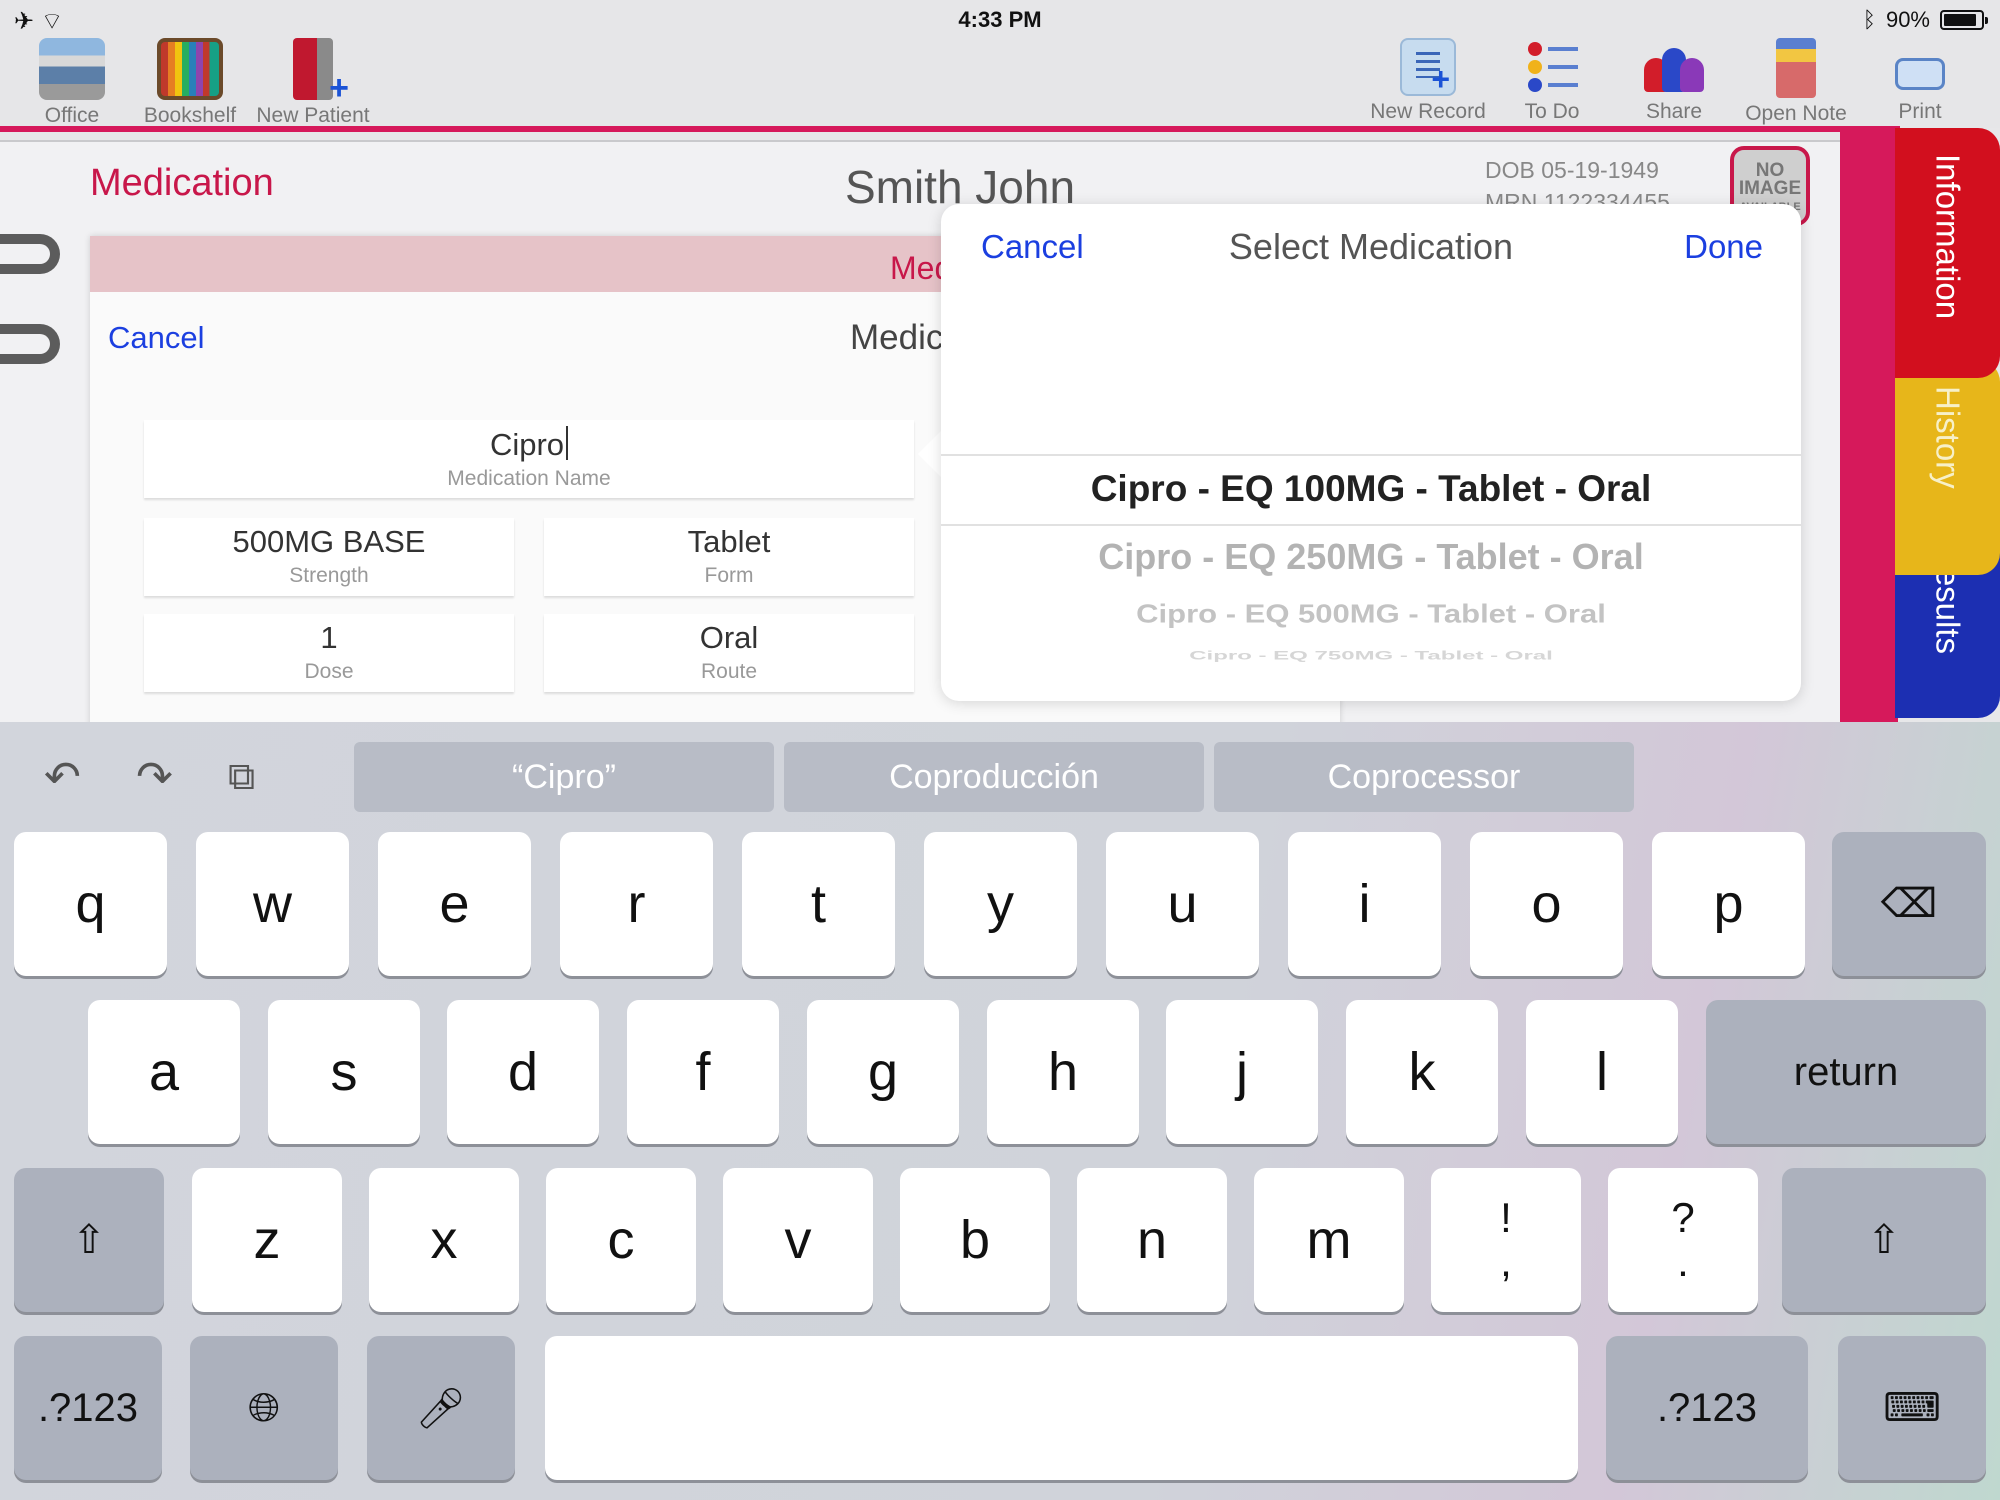  I want to click on shift-key-right: ⇧, so click(1884, 1240).